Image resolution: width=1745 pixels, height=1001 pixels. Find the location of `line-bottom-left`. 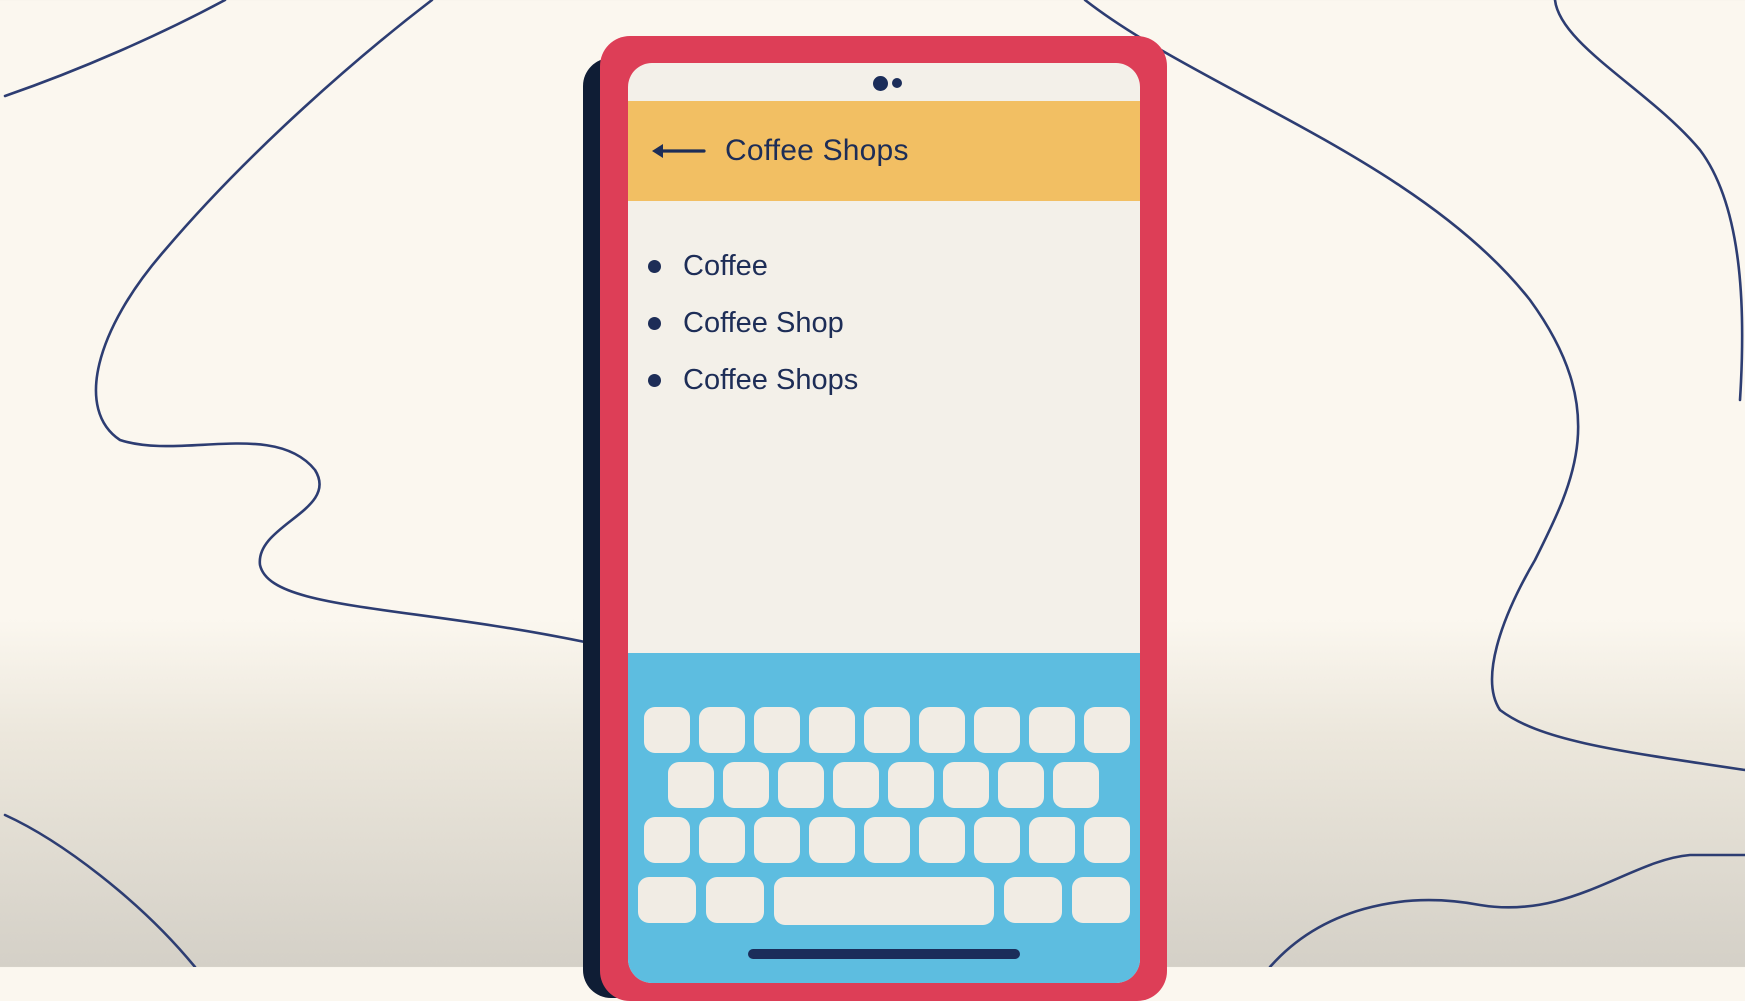

line-bottom-left is located at coordinates (100, 890).